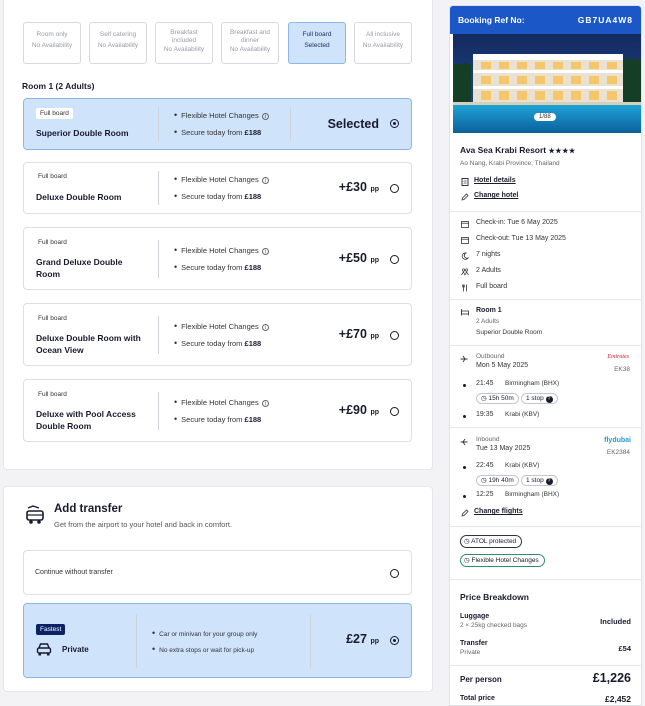 The image size is (645, 706). I want to click on room-heading: Room 1 (2 Adults), so click(58, 86).